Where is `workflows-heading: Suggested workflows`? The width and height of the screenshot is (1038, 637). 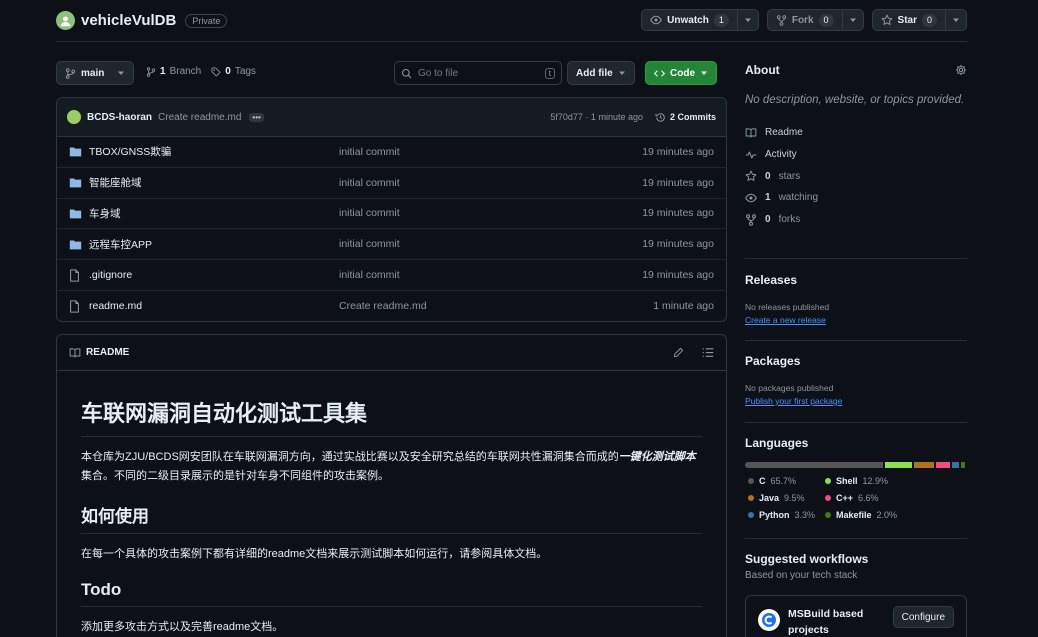
workflows-heading: Suggested workflows is located at coordinates (807, 559).